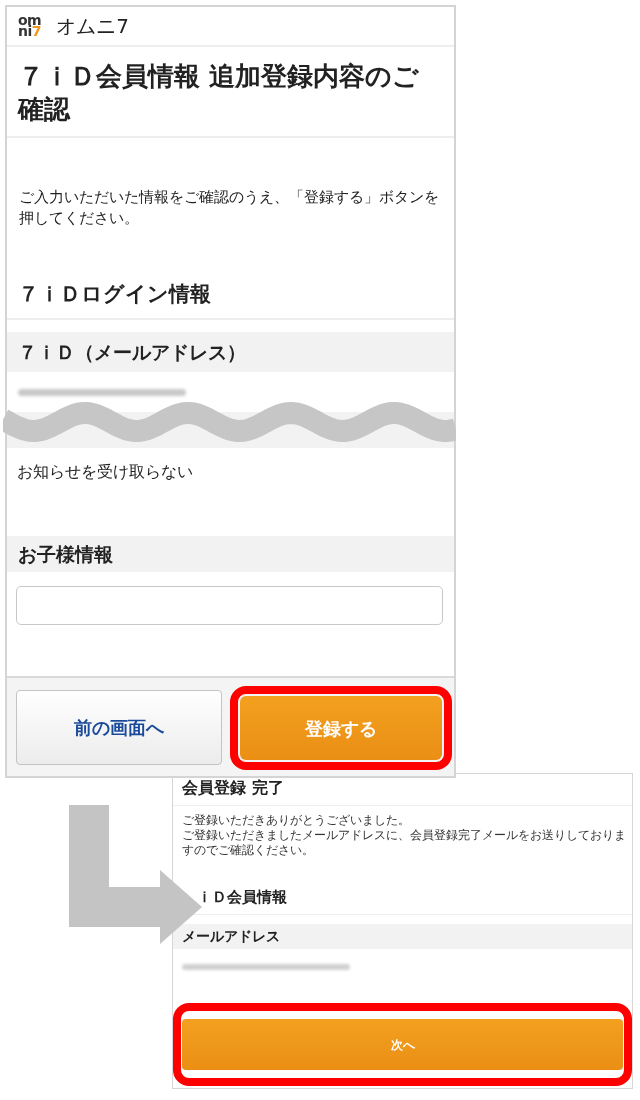  What do you see at coordinates (341, 728) in the screenshot?
I see `register-button: 登録する` at bounding box center [341, 728].